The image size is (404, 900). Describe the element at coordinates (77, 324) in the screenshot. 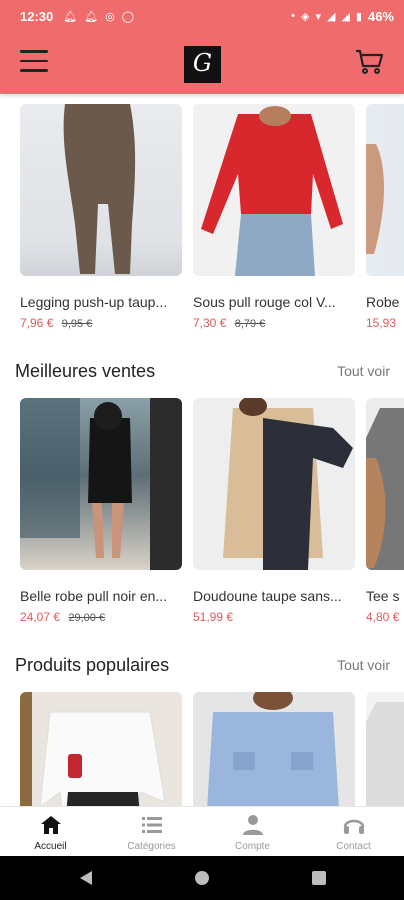

I see `product-old-price: 9,95 €` at that location.